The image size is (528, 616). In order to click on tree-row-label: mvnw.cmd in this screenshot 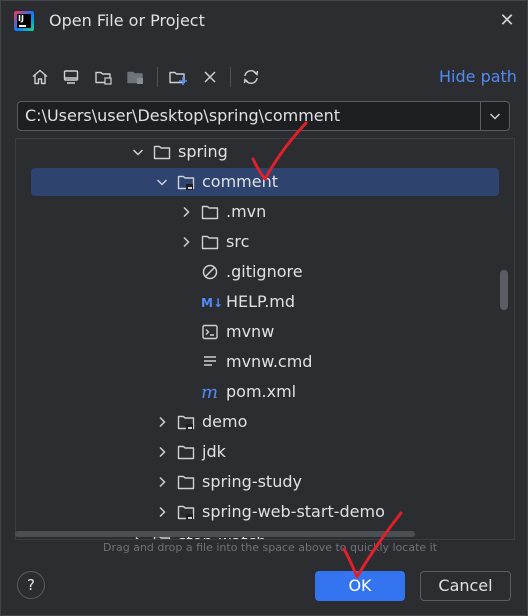, I will do `click(269, 361)`.